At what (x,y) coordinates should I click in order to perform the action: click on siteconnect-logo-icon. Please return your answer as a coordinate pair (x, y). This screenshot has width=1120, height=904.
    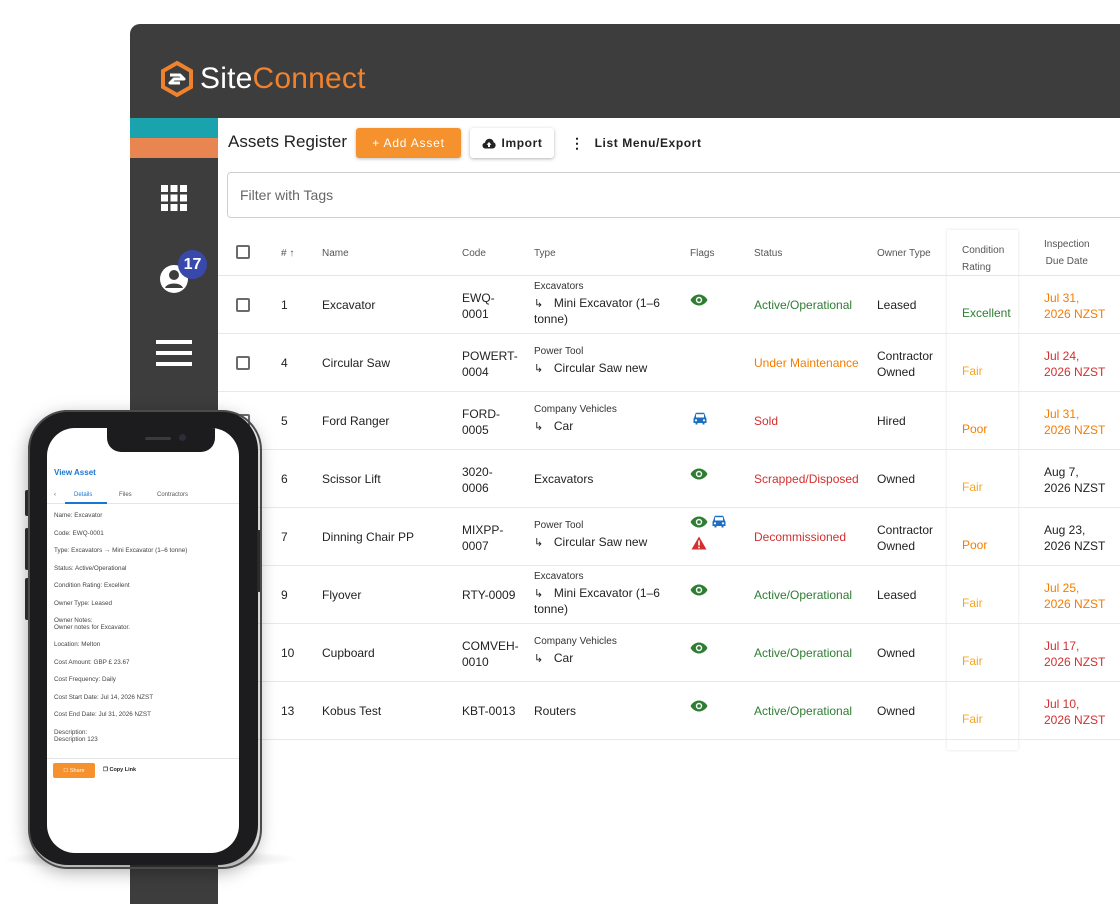
    Looking at the image, I should click on (177, 79).